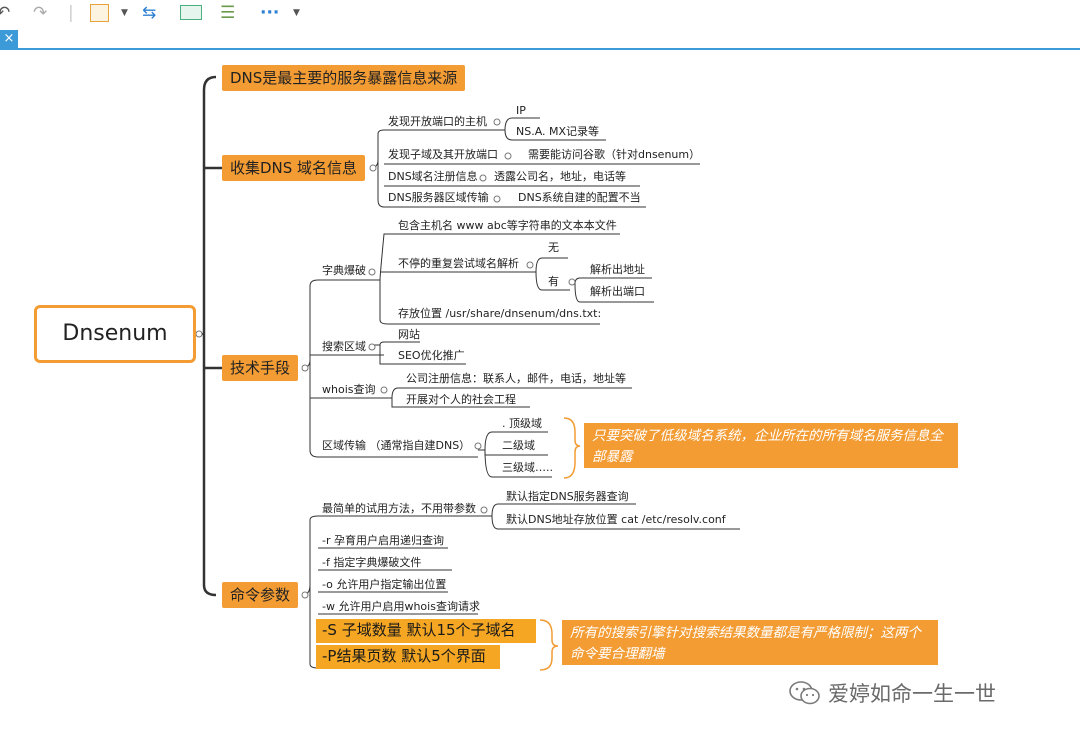 Image resolution: width=1080 pixels, height=741 pixels. Describe the element at coordinates (294, 168) in the screenshot. I see `branch-collect-dns: 收集DNS 域名信息` at that location.